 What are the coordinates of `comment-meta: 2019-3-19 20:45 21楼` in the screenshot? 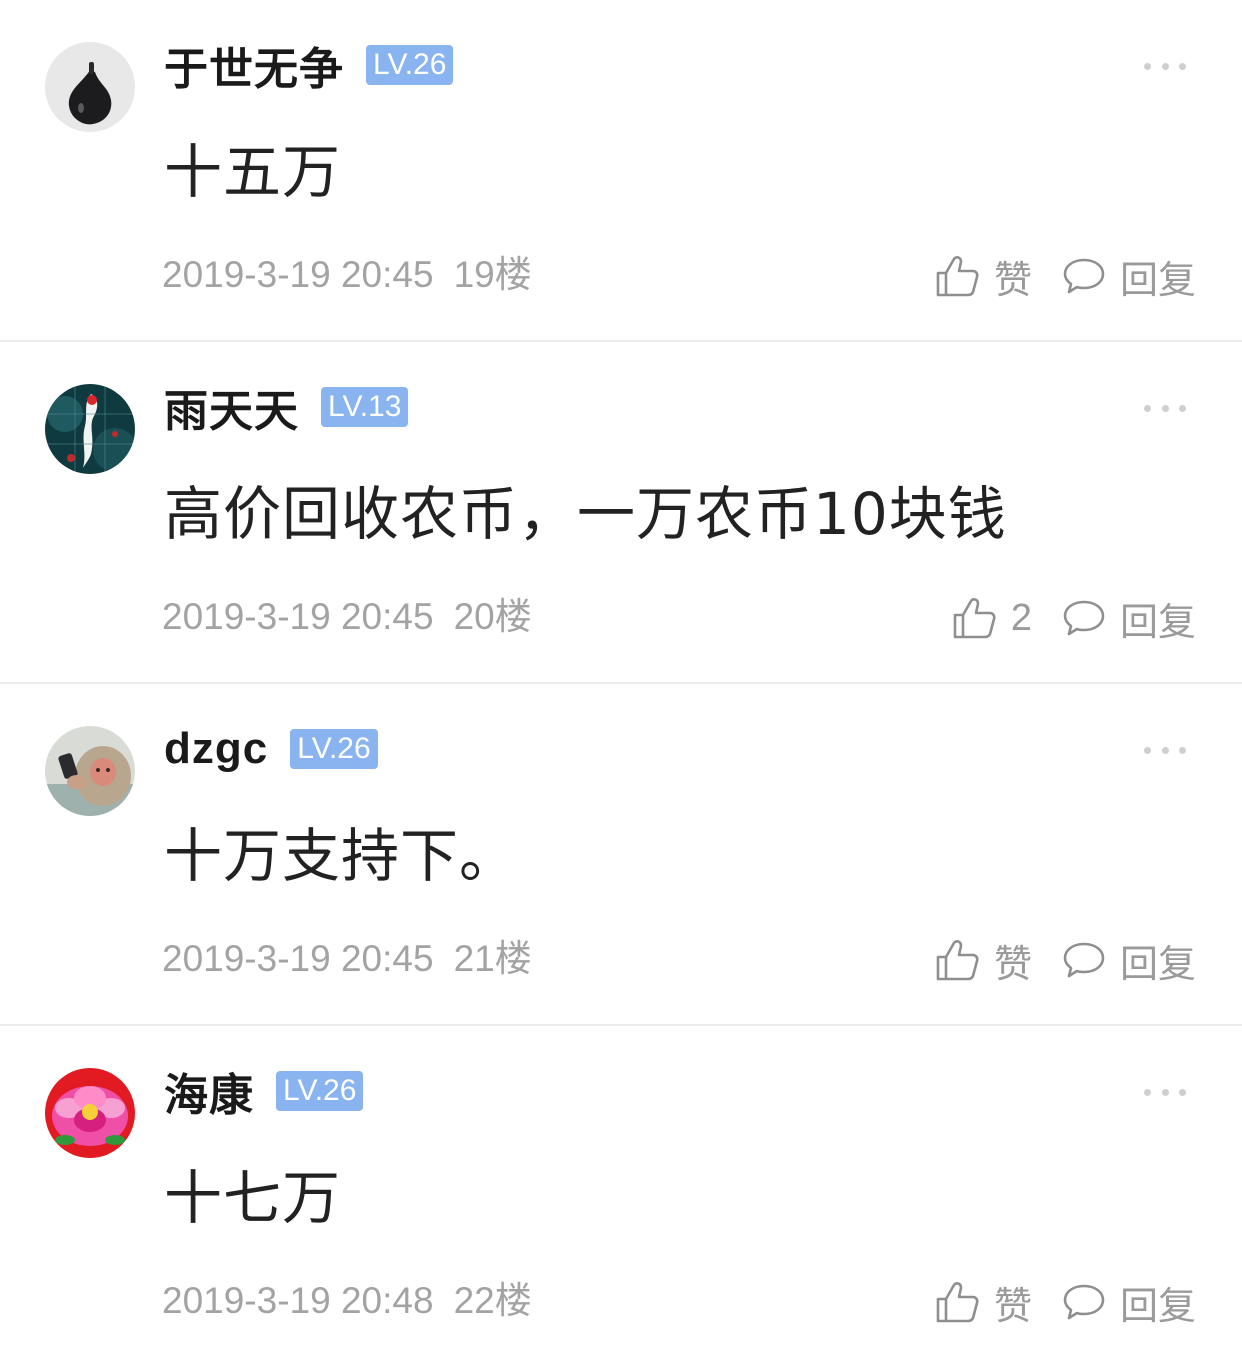 It's located at (347, 959).